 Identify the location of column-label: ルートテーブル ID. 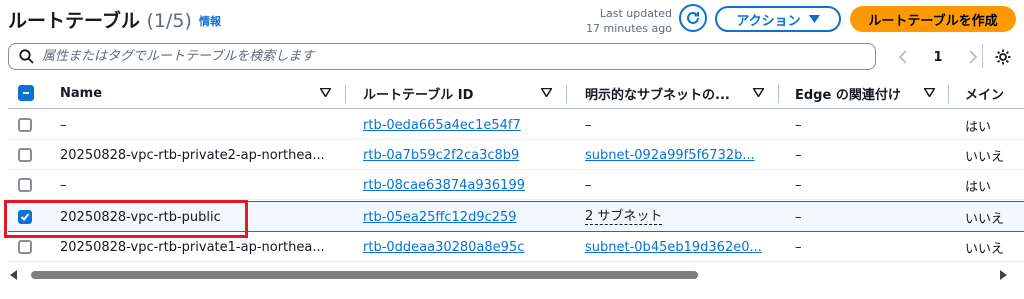
(418, 95).